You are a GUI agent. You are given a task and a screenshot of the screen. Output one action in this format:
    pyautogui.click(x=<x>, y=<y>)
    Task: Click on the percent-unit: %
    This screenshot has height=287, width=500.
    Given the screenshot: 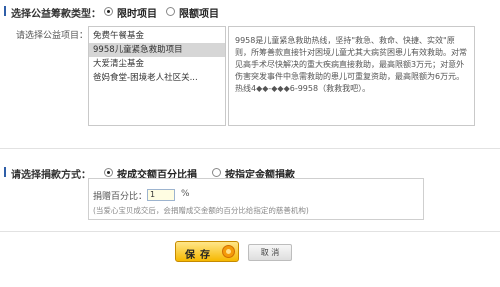 What is the action you would take?
    pyautogui.click(x=185, y=194)
    